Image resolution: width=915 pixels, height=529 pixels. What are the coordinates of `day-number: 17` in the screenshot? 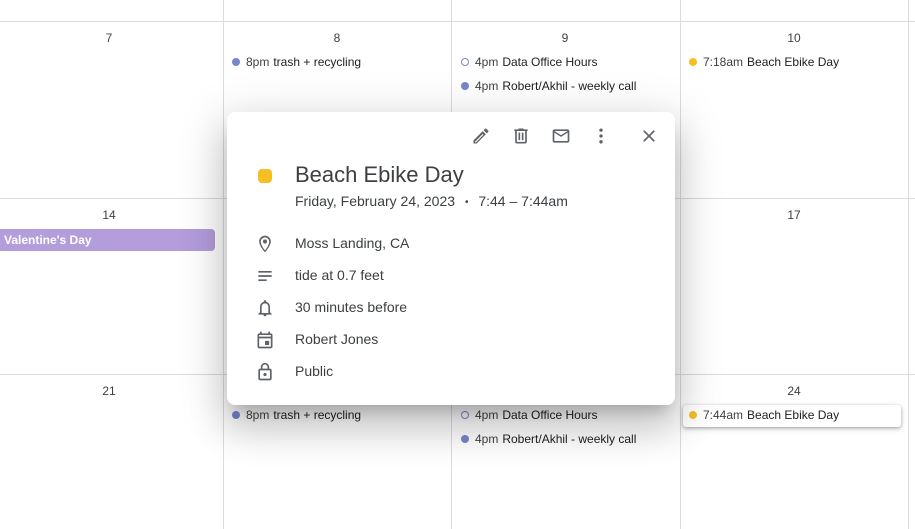 It's located at (794, 215).